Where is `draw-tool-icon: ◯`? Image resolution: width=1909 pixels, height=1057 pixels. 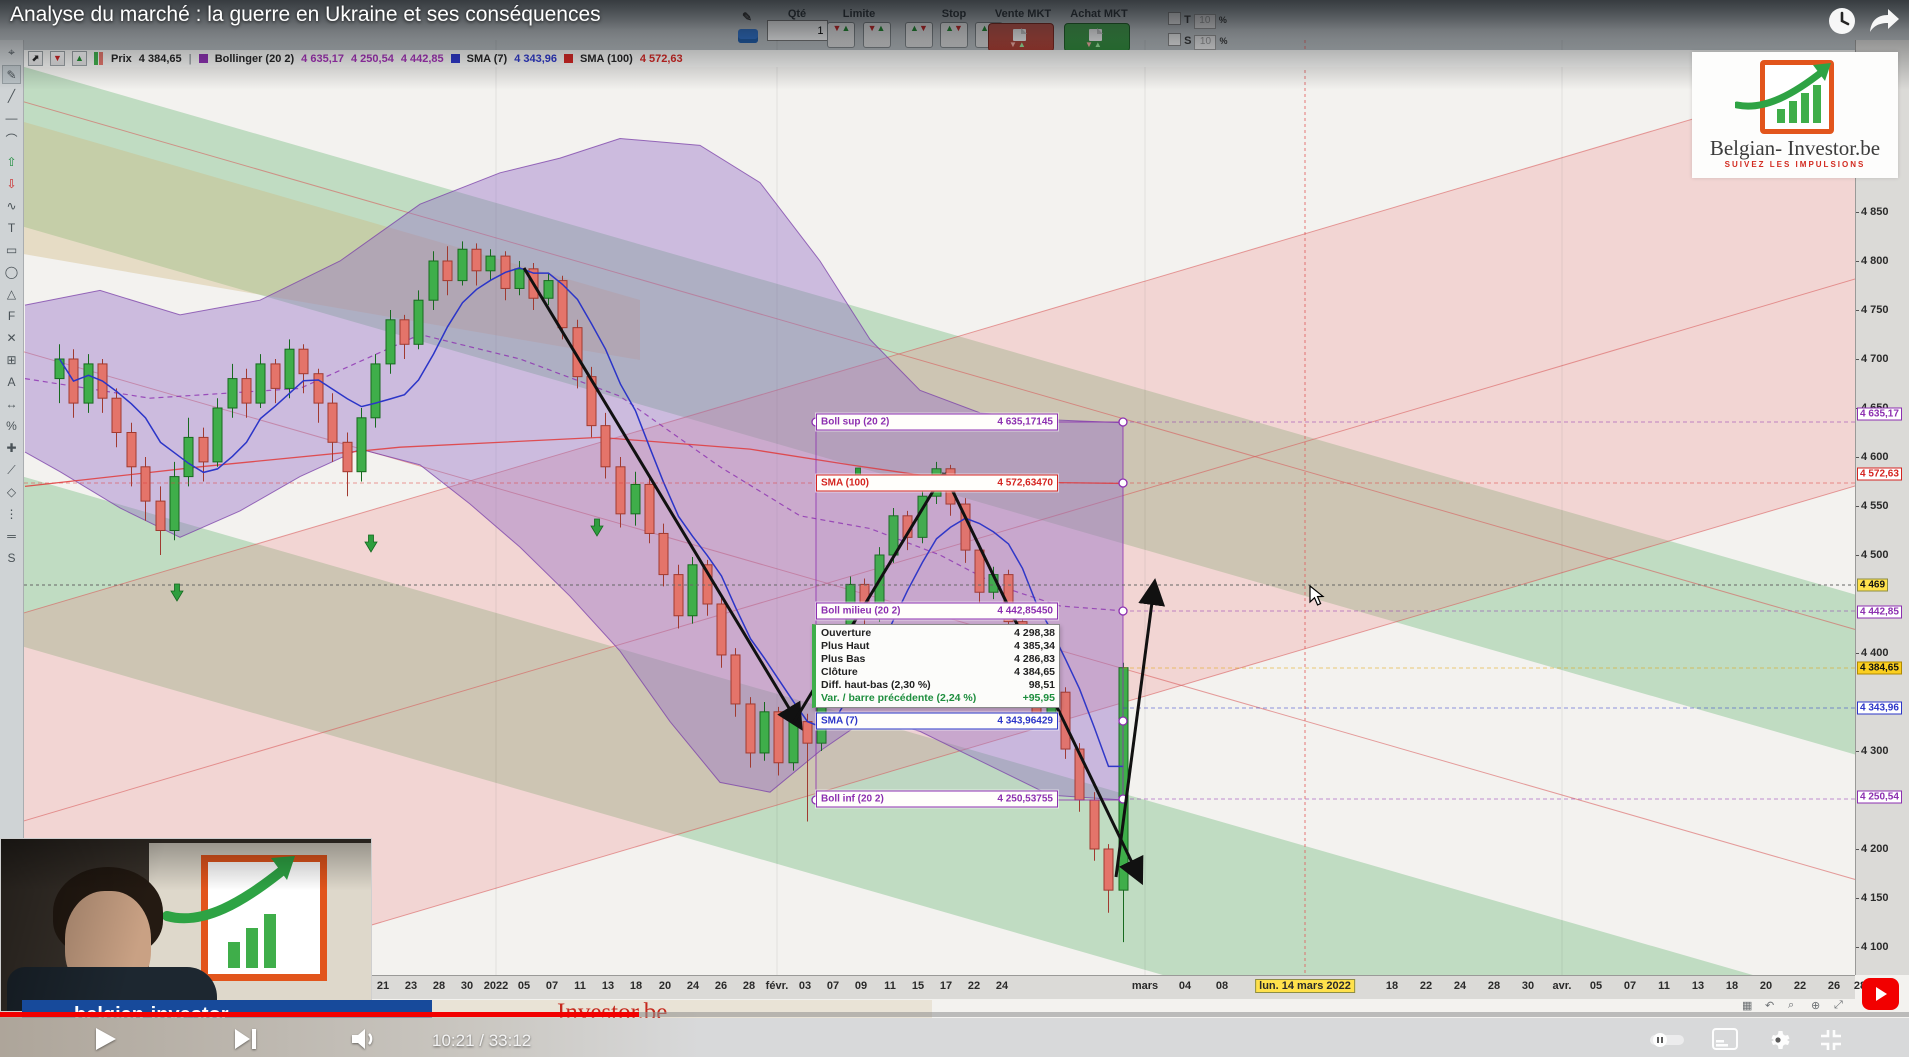
draw-tool-icon: ◯ is located at coordinates (11, 272).